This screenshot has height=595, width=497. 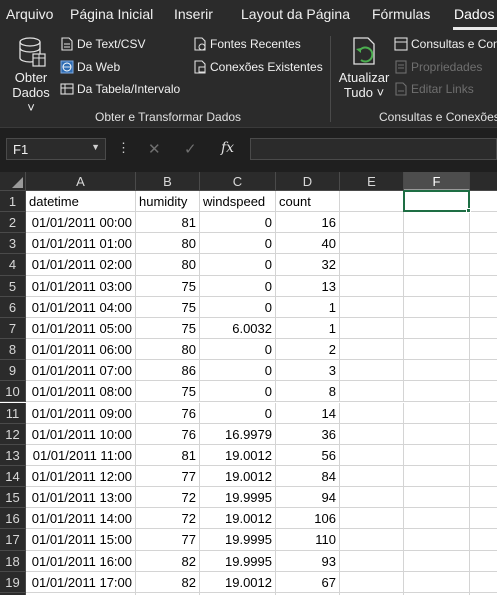 What do you see at coordinates (13, 413) in the screenshot?
I see `row-header: 11` at bounding box center [13, 413].